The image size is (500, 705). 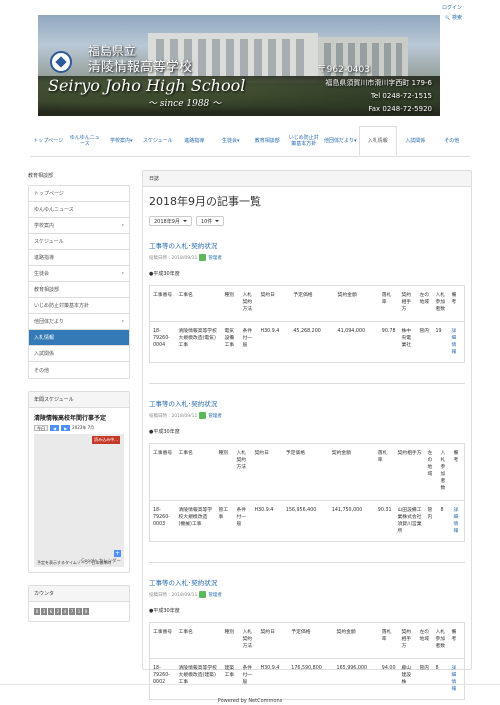 I want to click on top-links: ログイン 検索, so click(x=452, y=13).